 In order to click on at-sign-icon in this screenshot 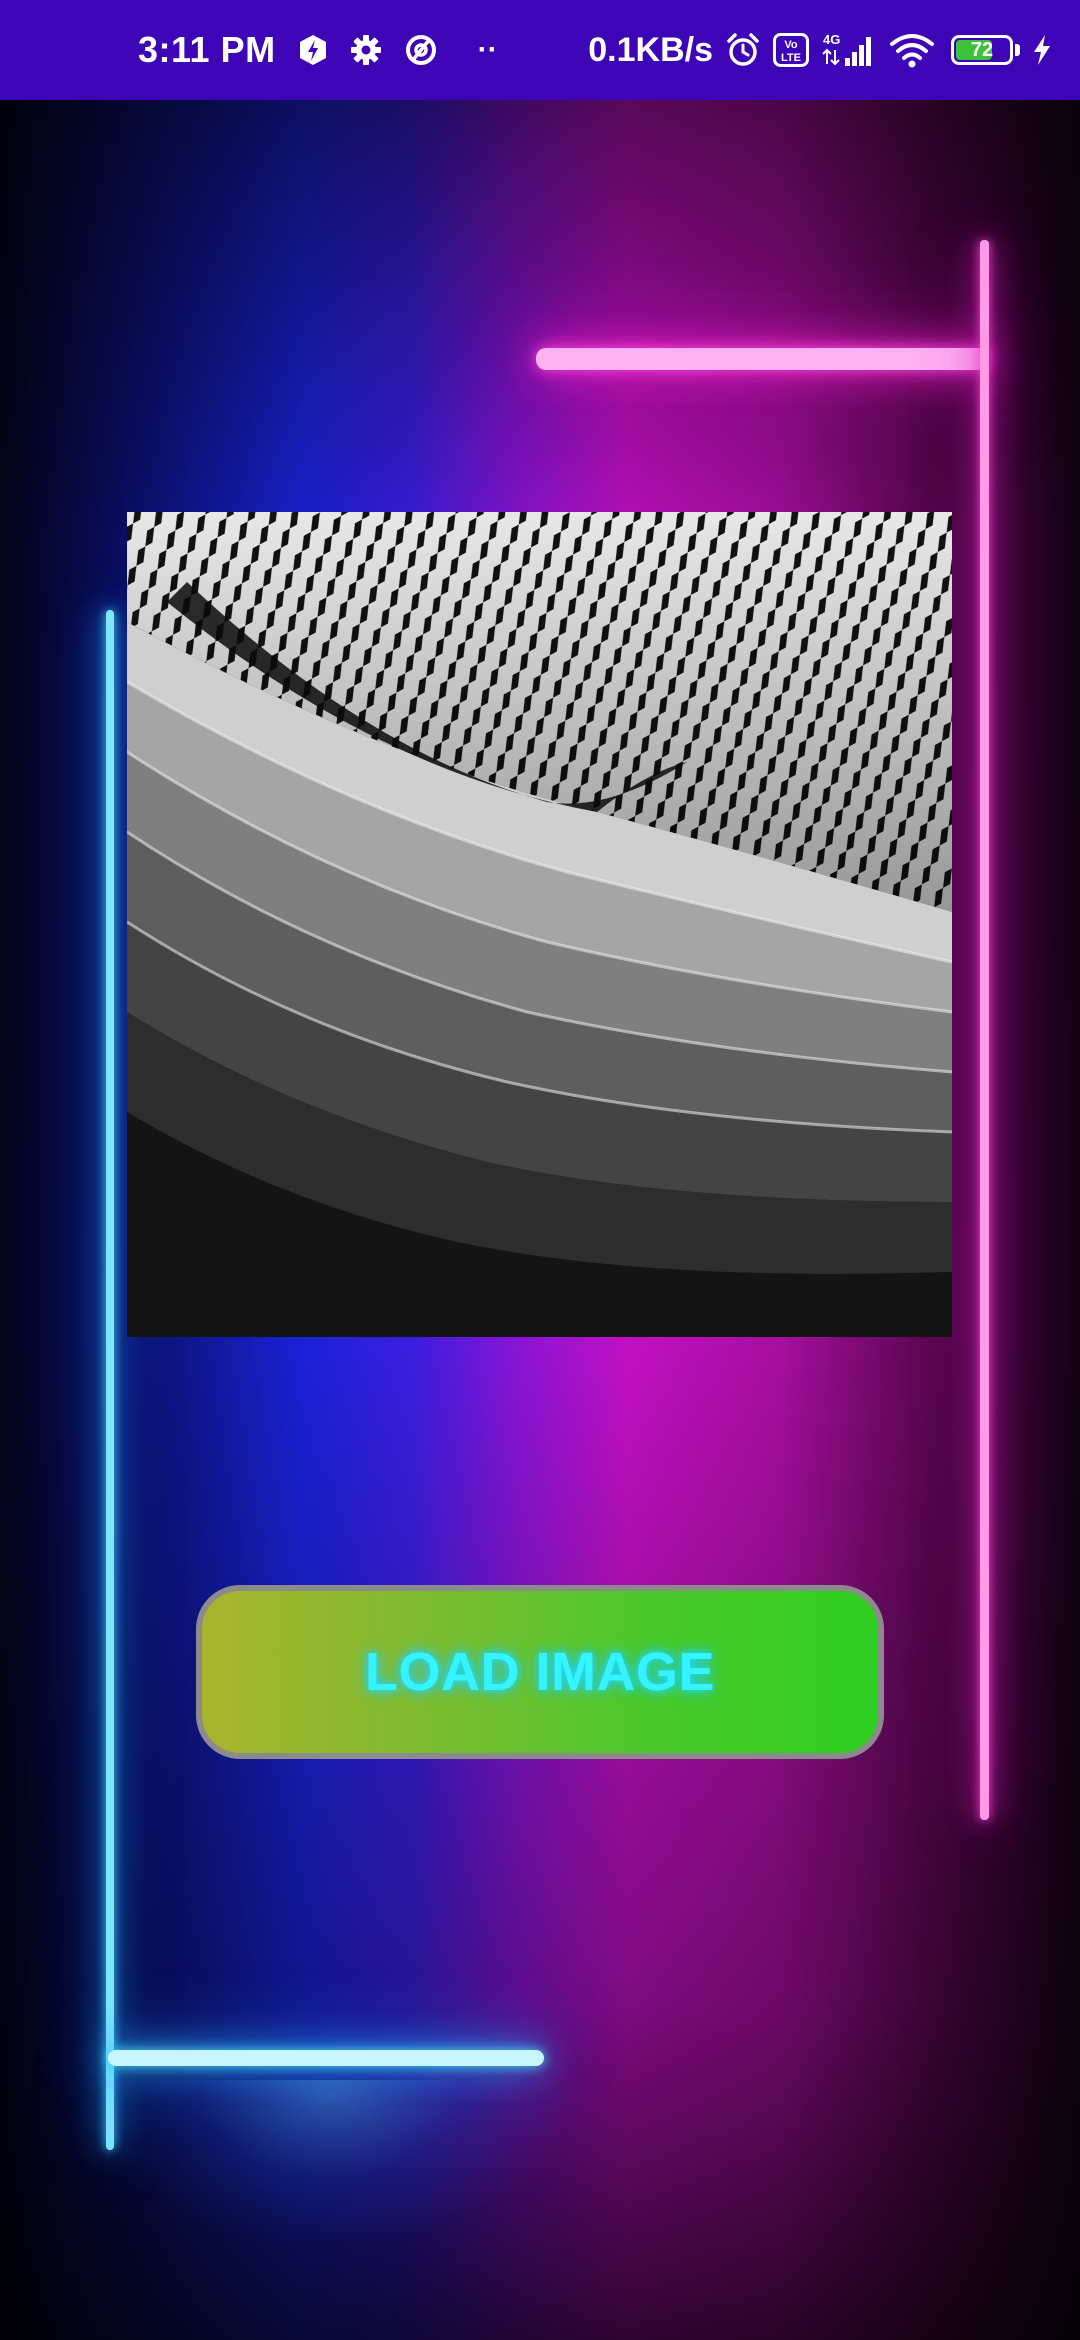, I will do `click(421, 50)`.